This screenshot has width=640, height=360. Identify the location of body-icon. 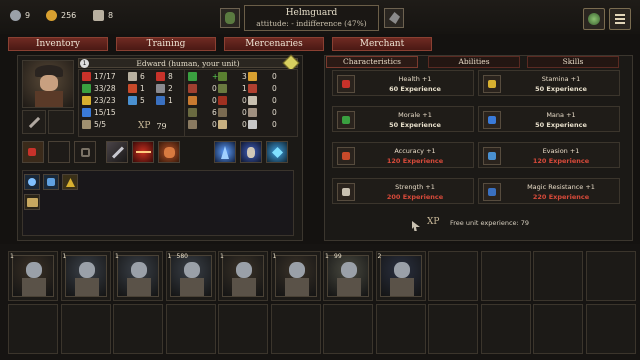
(401, 287).